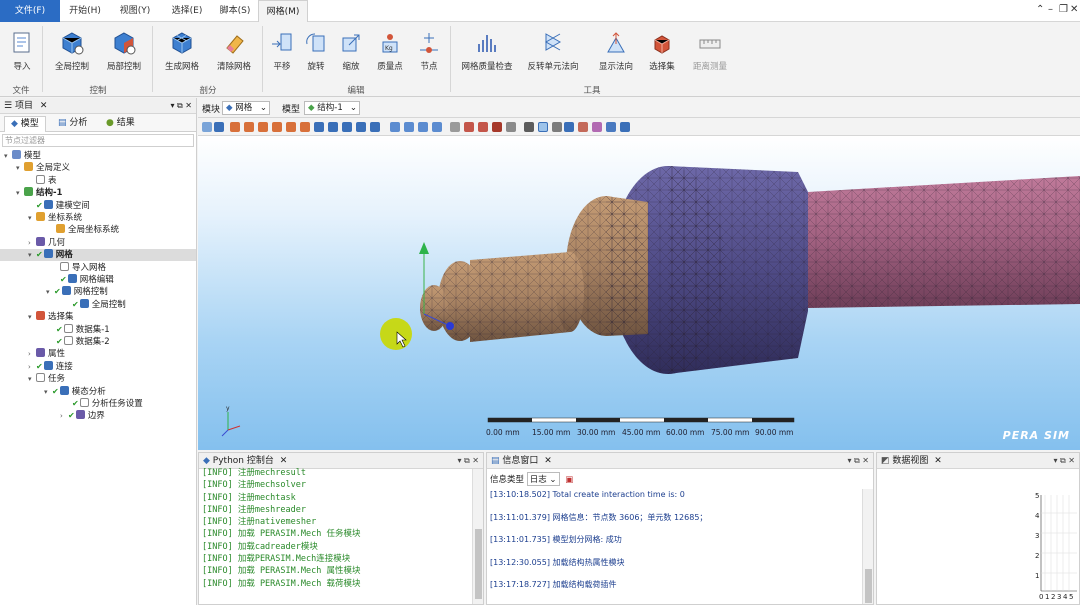 The height and width of the screenshot is (605, 1080). I want to click on tab-analysis: ▤ 分析, so click(72, 124).